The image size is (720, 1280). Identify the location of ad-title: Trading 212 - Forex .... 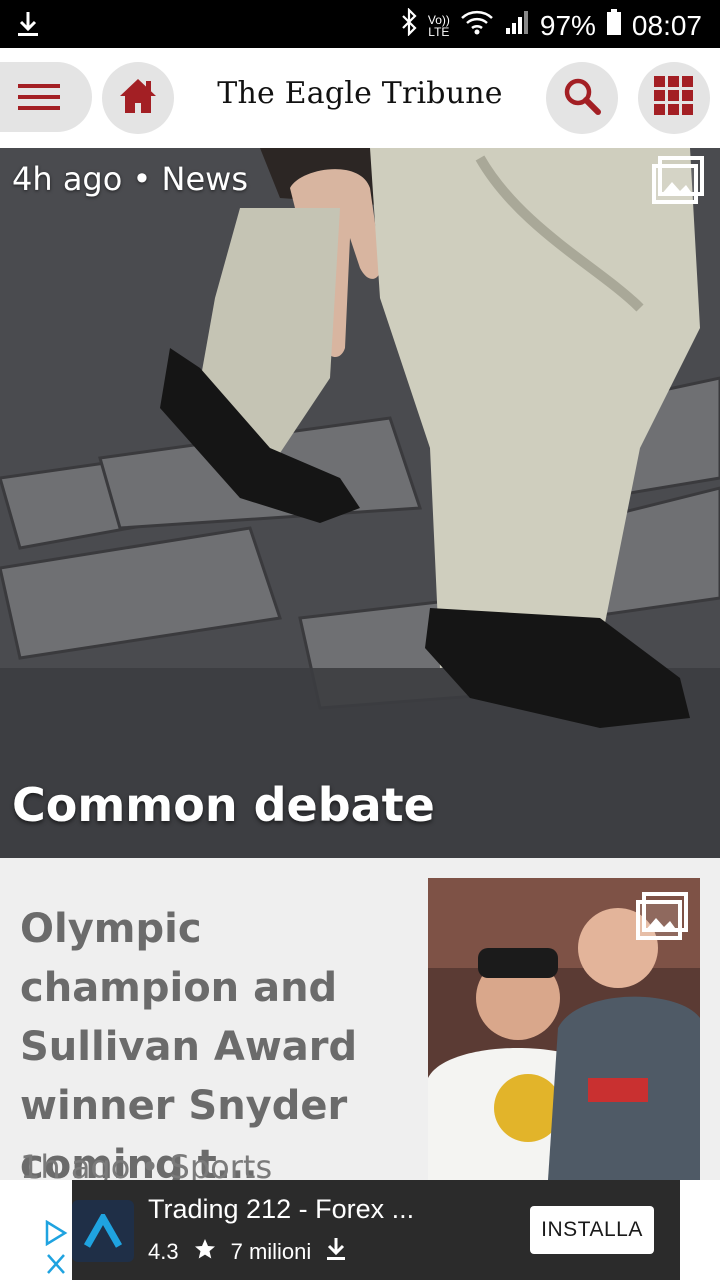
(281, 1209).